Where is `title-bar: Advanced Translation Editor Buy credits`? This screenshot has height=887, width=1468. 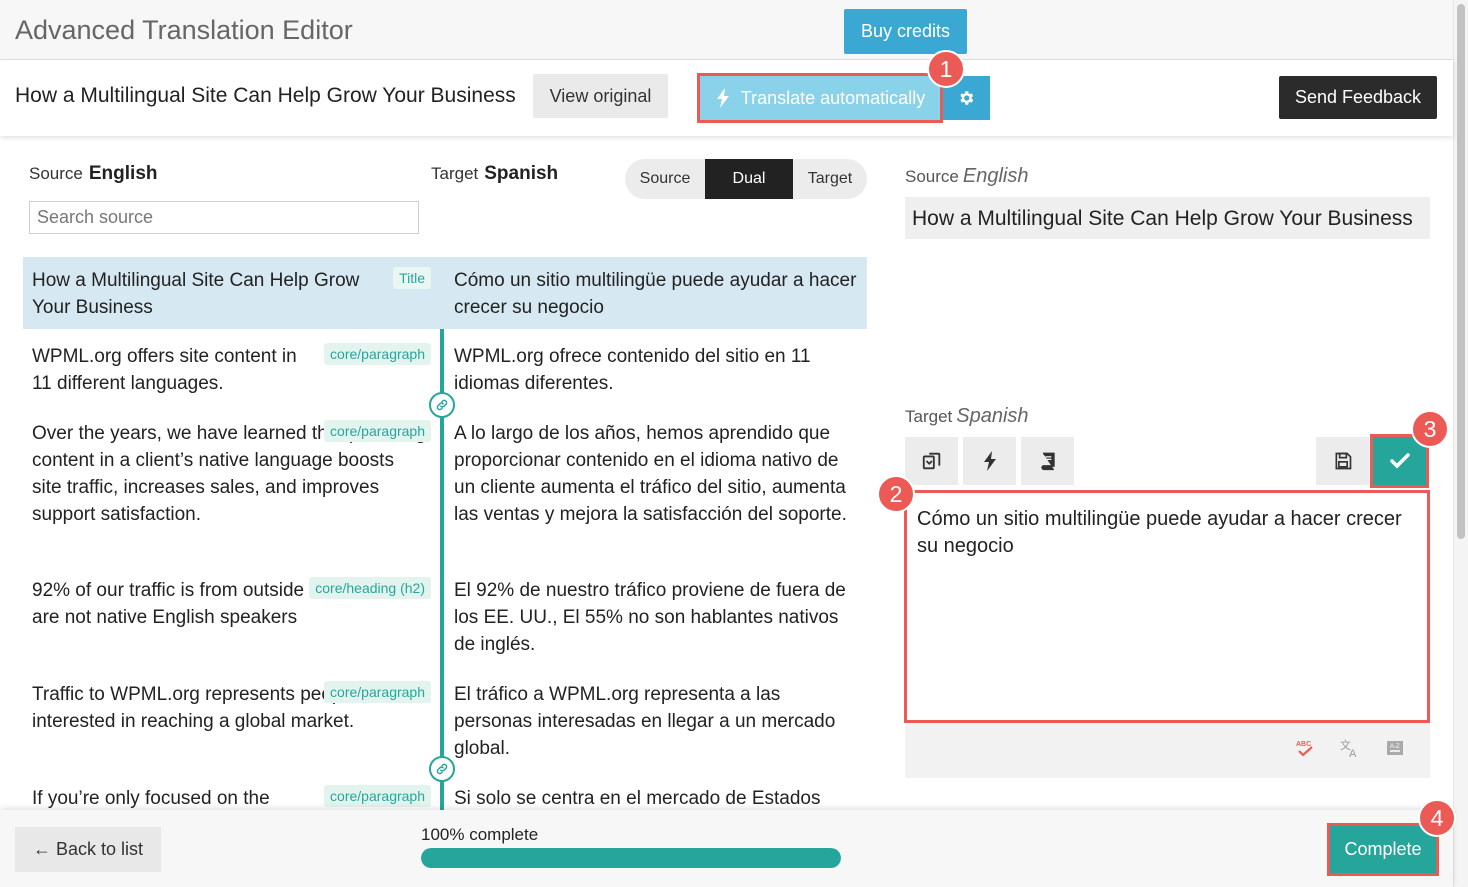 title-bar: Advanced Translation Editor Buy credits is located at coordinates (726, 30).